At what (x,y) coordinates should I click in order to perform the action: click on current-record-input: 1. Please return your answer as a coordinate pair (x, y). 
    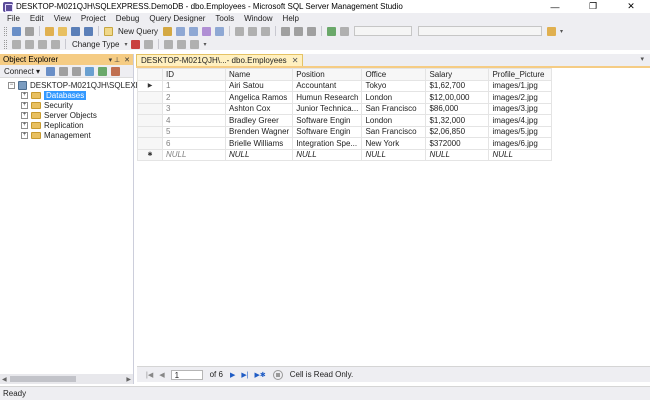
    Looking at the image, I should click on (186, 374).